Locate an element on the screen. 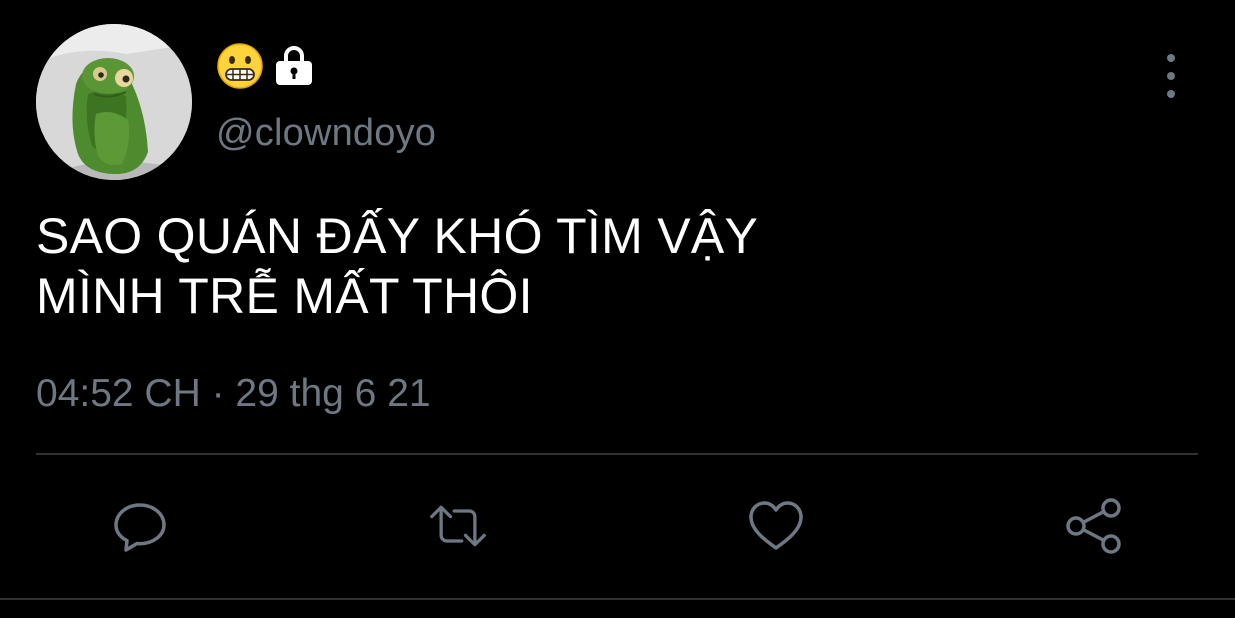  reply-icon is located at coordinates (140, 527).